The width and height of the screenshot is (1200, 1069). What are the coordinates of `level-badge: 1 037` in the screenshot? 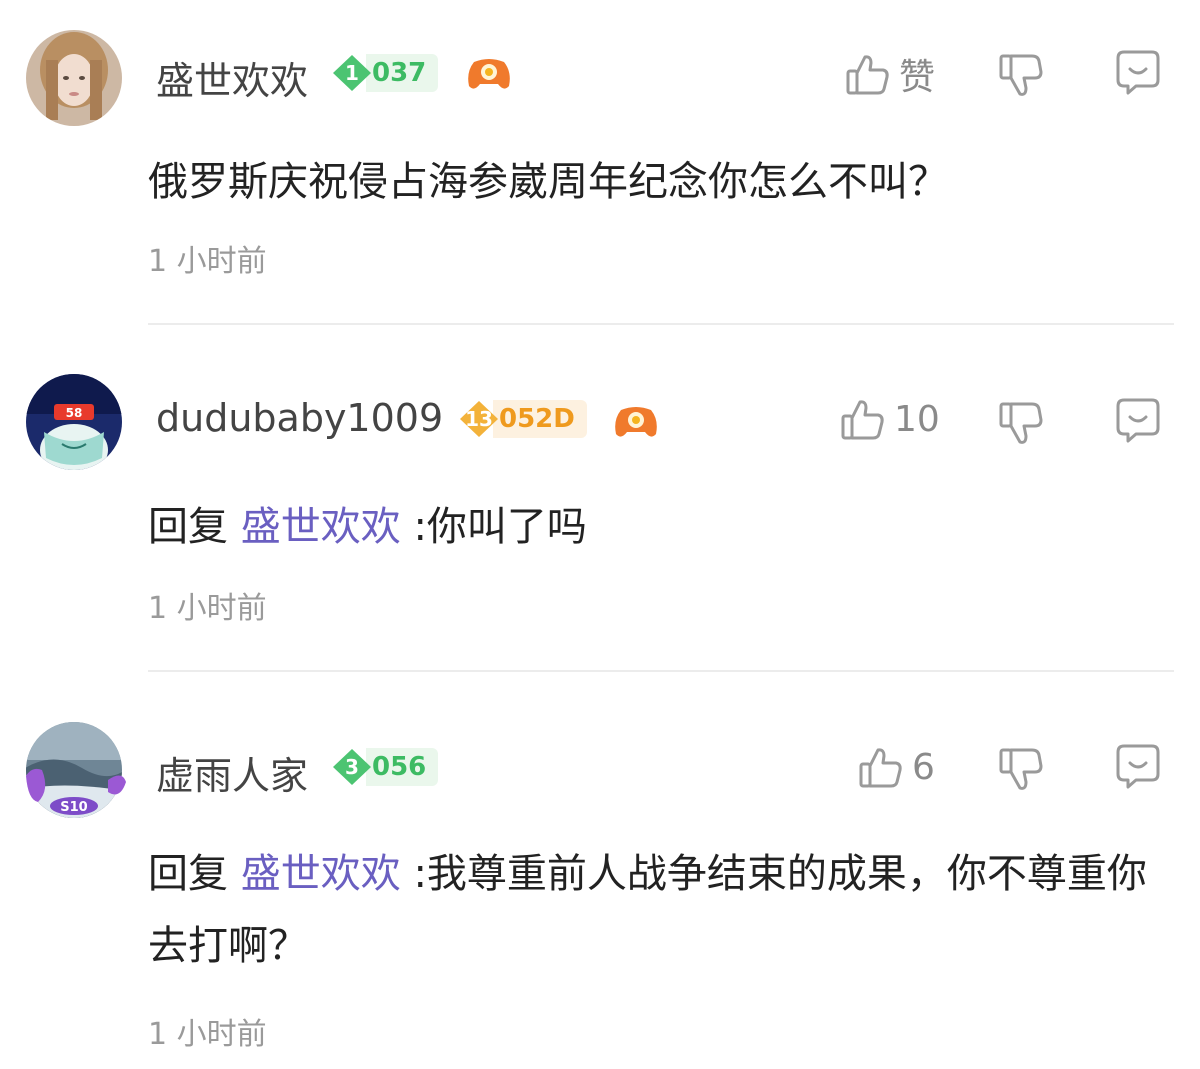 It's located at (385, 73).